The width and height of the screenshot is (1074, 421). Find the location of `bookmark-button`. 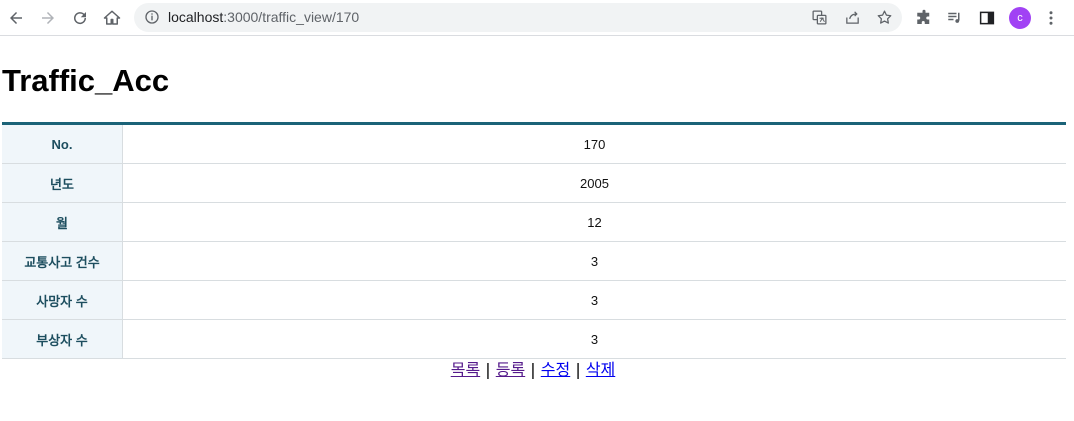

bookmark-button is located at coordinates (884, 17).